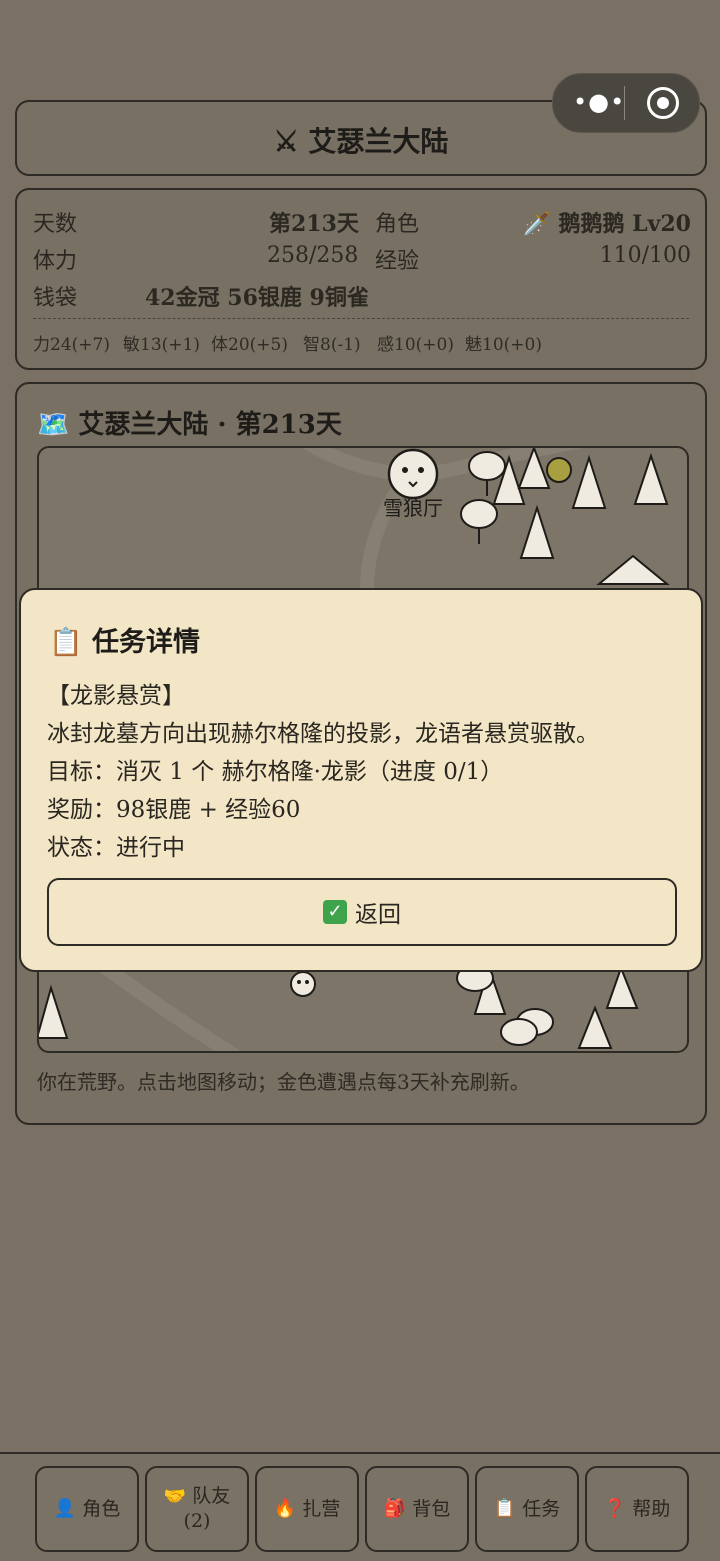 This screenshot has height=1561, width=720. I want to click on quest-status: 状态：进行中, so click(116, 848).